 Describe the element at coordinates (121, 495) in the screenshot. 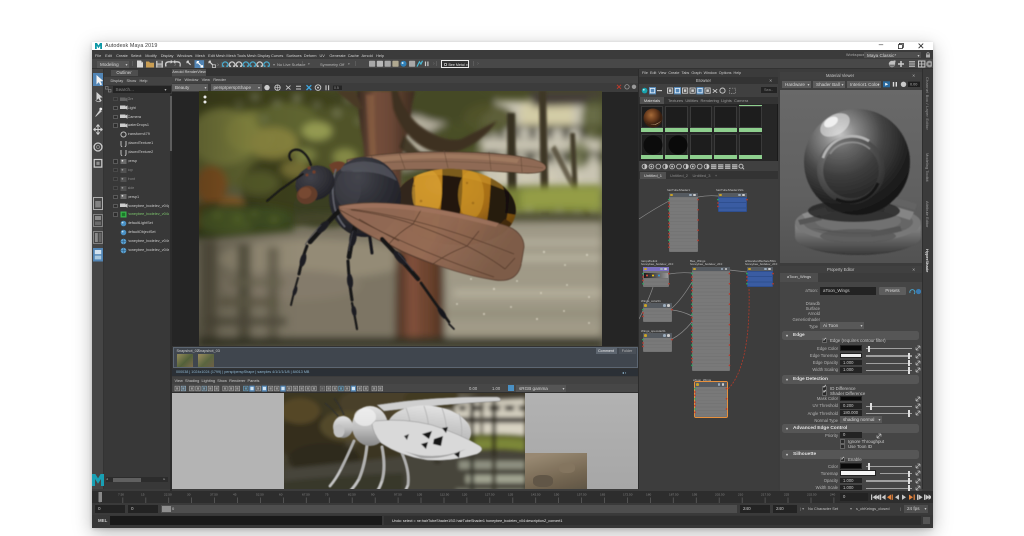

I see `svg-text: 7.50` at that location.